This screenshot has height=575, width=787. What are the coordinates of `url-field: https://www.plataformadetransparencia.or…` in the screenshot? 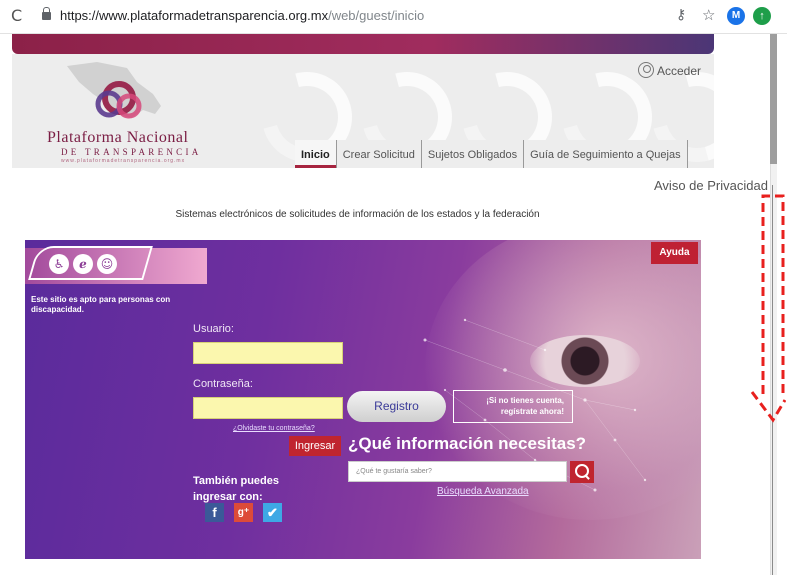 It's located at (242, 15).